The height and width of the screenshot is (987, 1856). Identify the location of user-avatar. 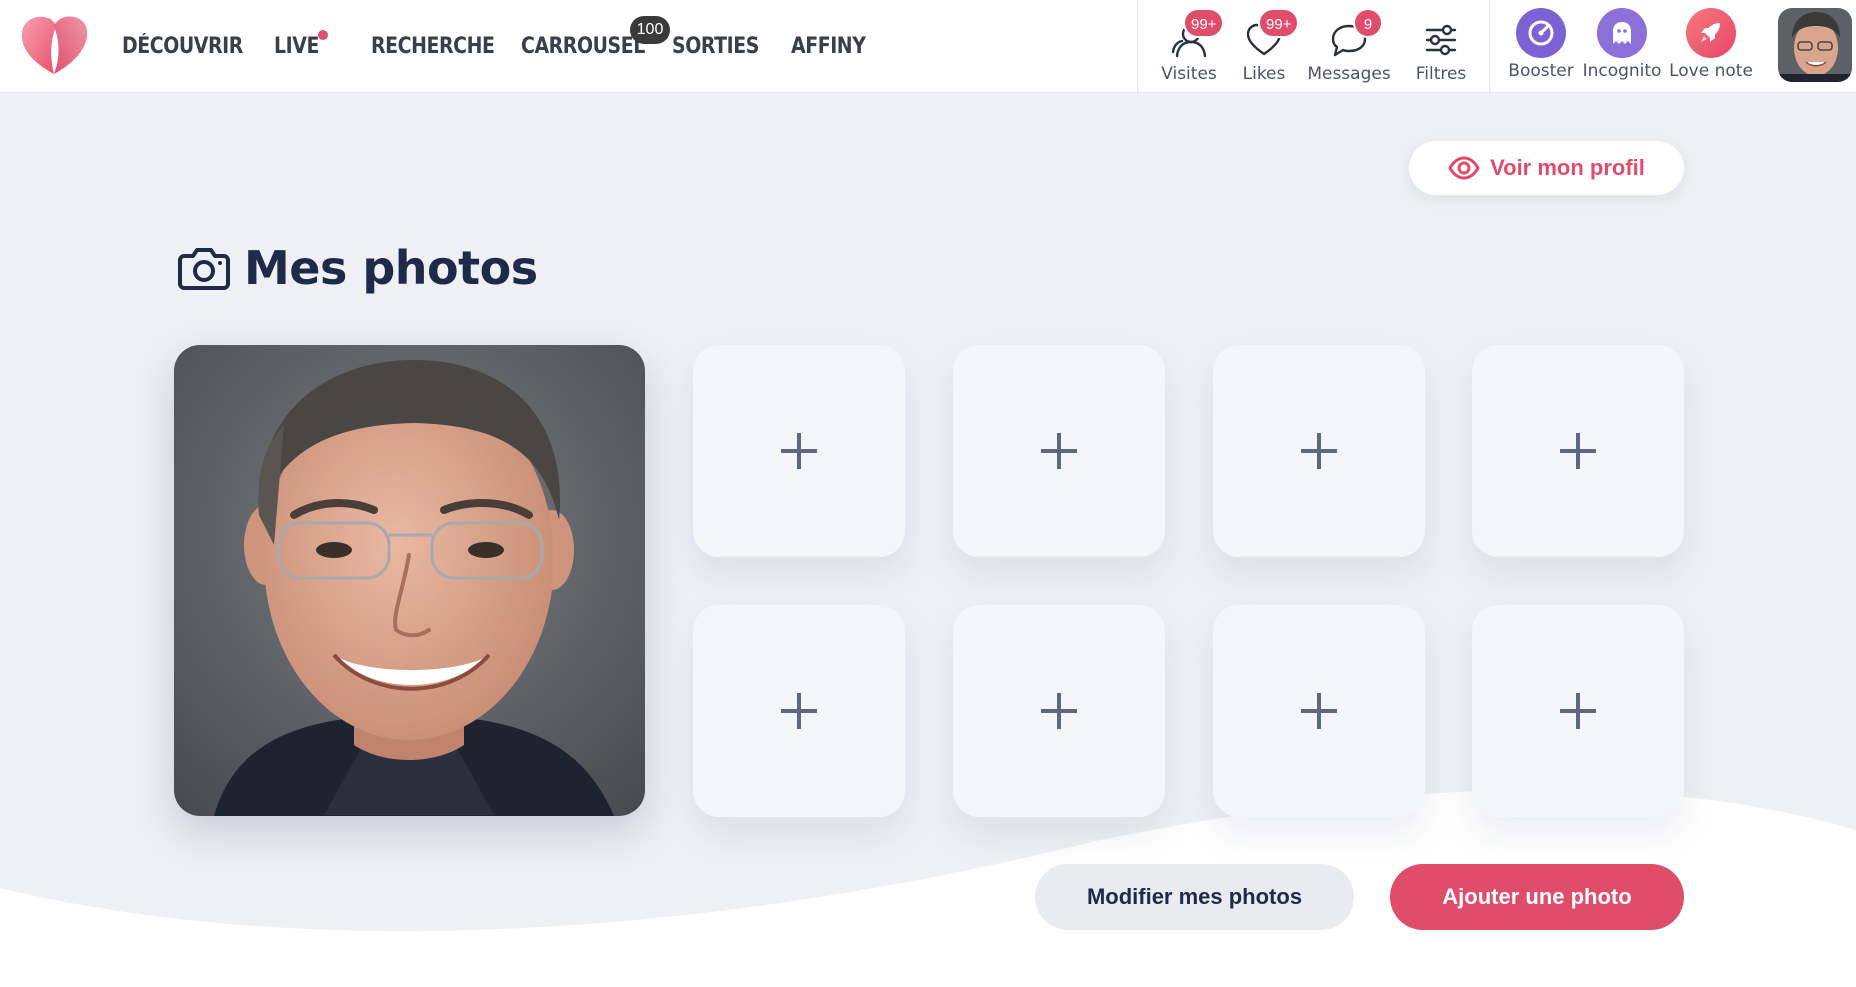
(1815, 45).